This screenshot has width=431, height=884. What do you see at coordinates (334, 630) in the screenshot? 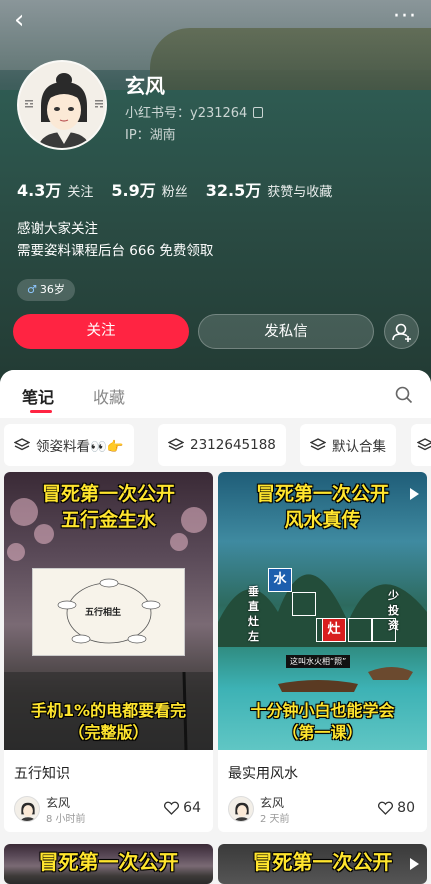
I see `stove-box: 灶` at bounding box center [334, 630].